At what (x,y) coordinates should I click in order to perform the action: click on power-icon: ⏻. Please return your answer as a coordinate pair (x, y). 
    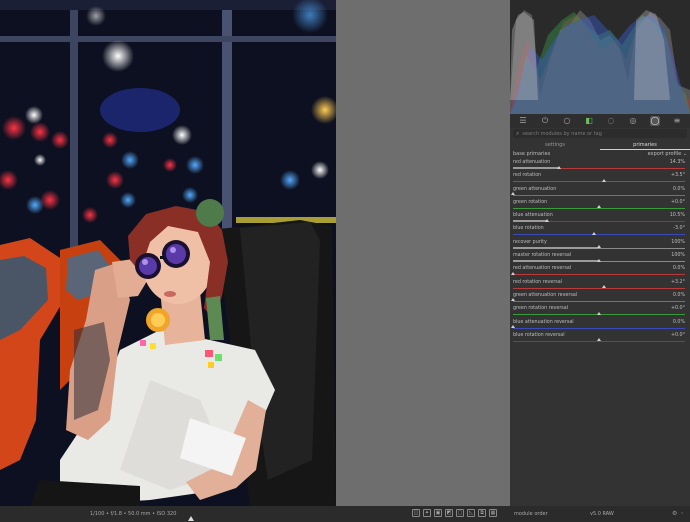
    Looking at the image, I should click on (545, 121).